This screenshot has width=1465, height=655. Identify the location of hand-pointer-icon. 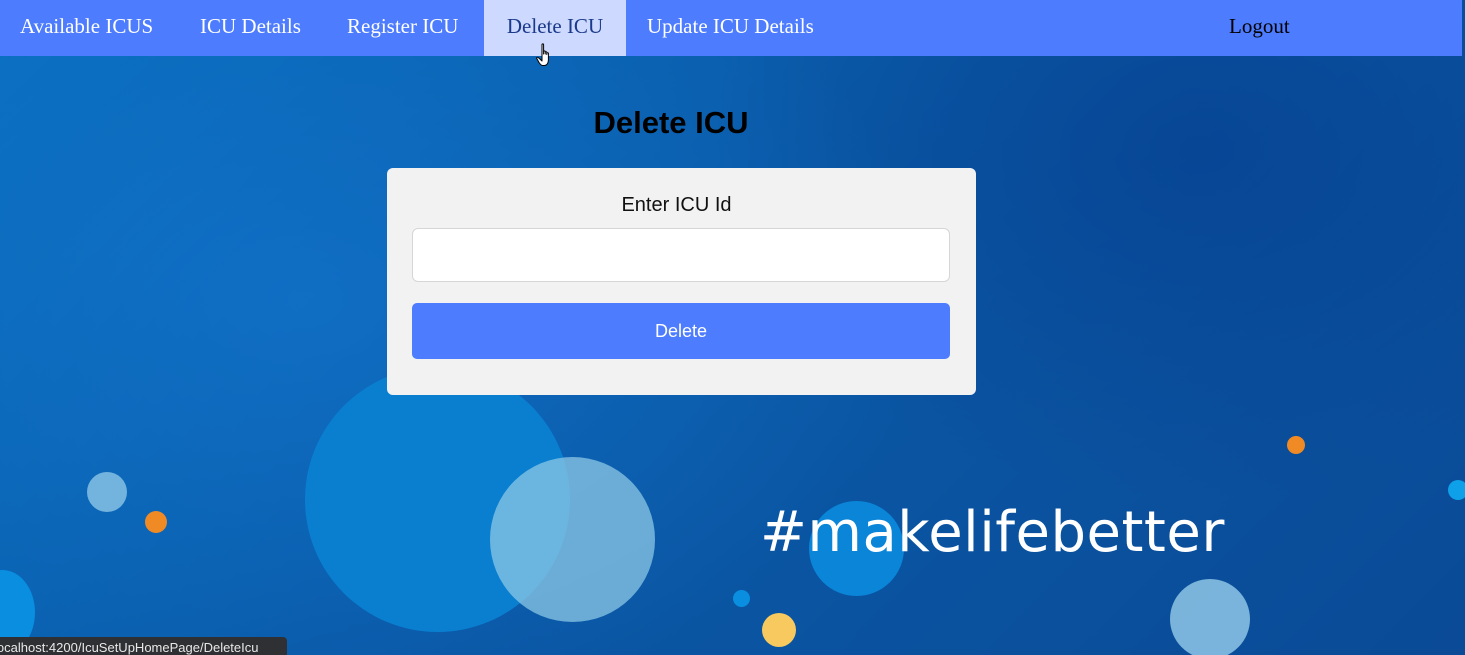
(542, 54).